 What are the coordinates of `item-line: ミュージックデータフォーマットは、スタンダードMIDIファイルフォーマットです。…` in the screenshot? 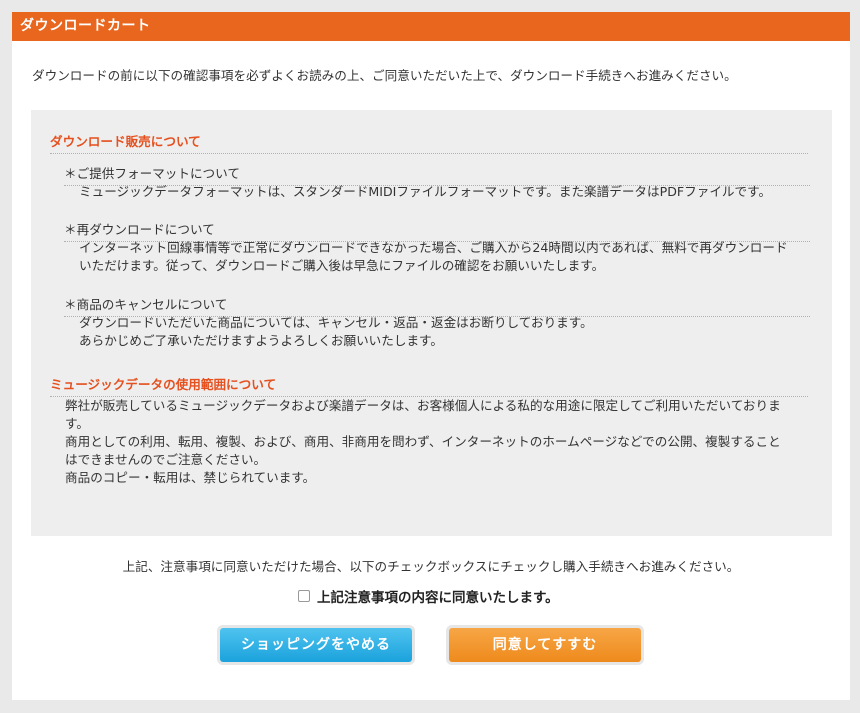 It's located at (425, 191).